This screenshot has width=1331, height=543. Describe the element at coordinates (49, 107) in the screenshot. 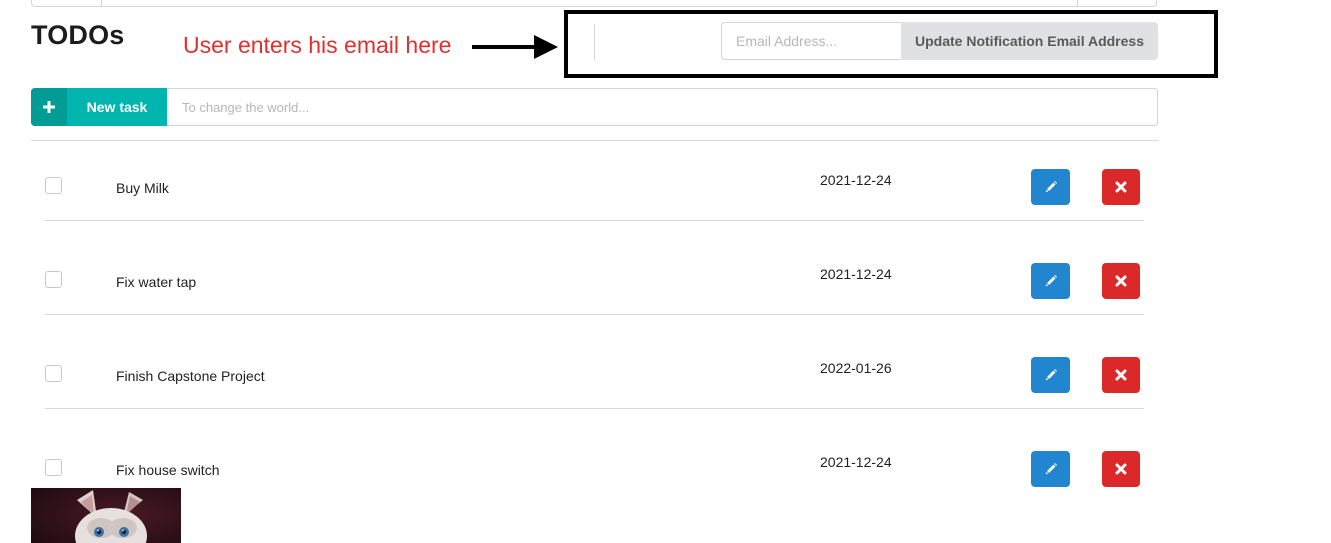

I see `plus-icon` at that location.